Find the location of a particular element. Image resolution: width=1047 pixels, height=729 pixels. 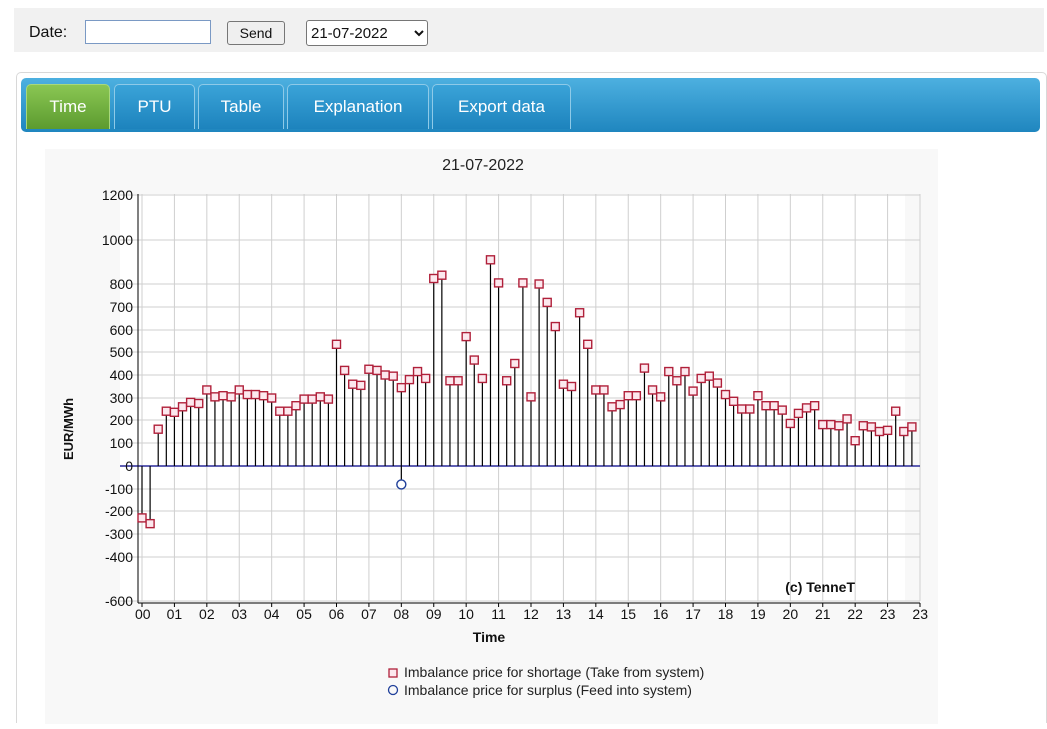

y-tick-label: -600 is located at coordinates (119, 601).